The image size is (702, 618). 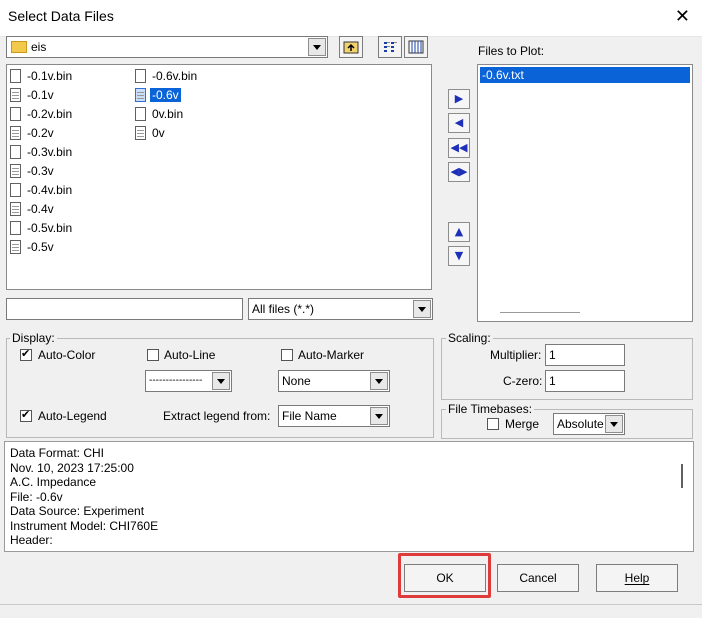 What do you see at coordinates (42, 77) in the screenshot?
I see `file-item: -0.1v.bin` at bounding box center [42, 77].